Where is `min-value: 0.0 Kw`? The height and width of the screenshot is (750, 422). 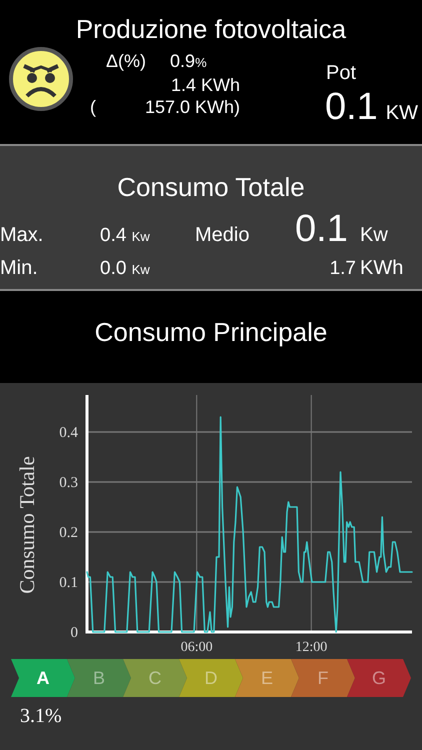 min-value: 0.0 Kw is located at coordinates (125, 268).